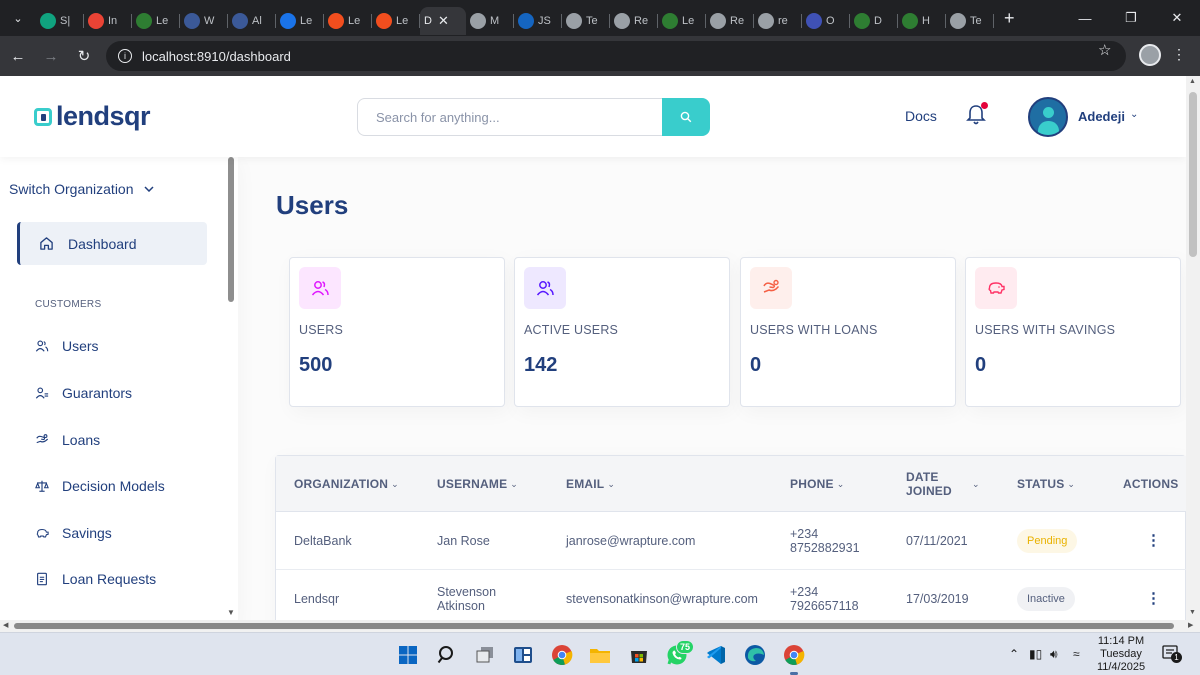 Image resolution: width=1200 pixels, height=675 pixels. I want to click on file-explorer-icon, so click(600, 655).